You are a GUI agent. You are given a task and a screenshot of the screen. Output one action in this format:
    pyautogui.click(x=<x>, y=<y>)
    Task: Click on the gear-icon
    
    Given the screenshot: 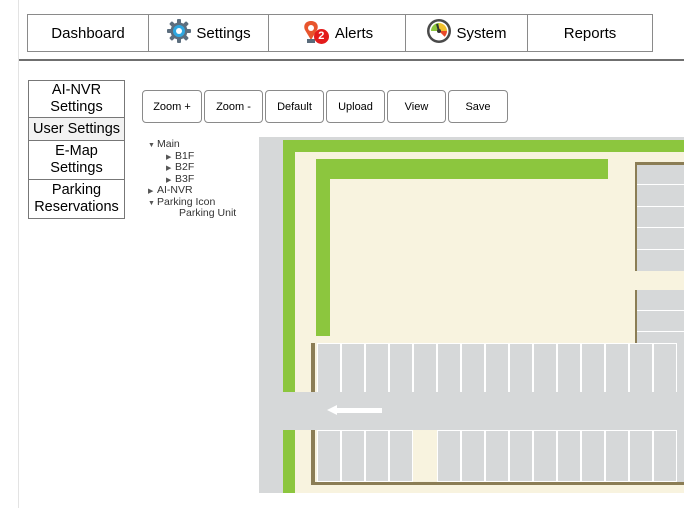 What is the action you would take?
    pyautogui.click(x=179, y=33)
    